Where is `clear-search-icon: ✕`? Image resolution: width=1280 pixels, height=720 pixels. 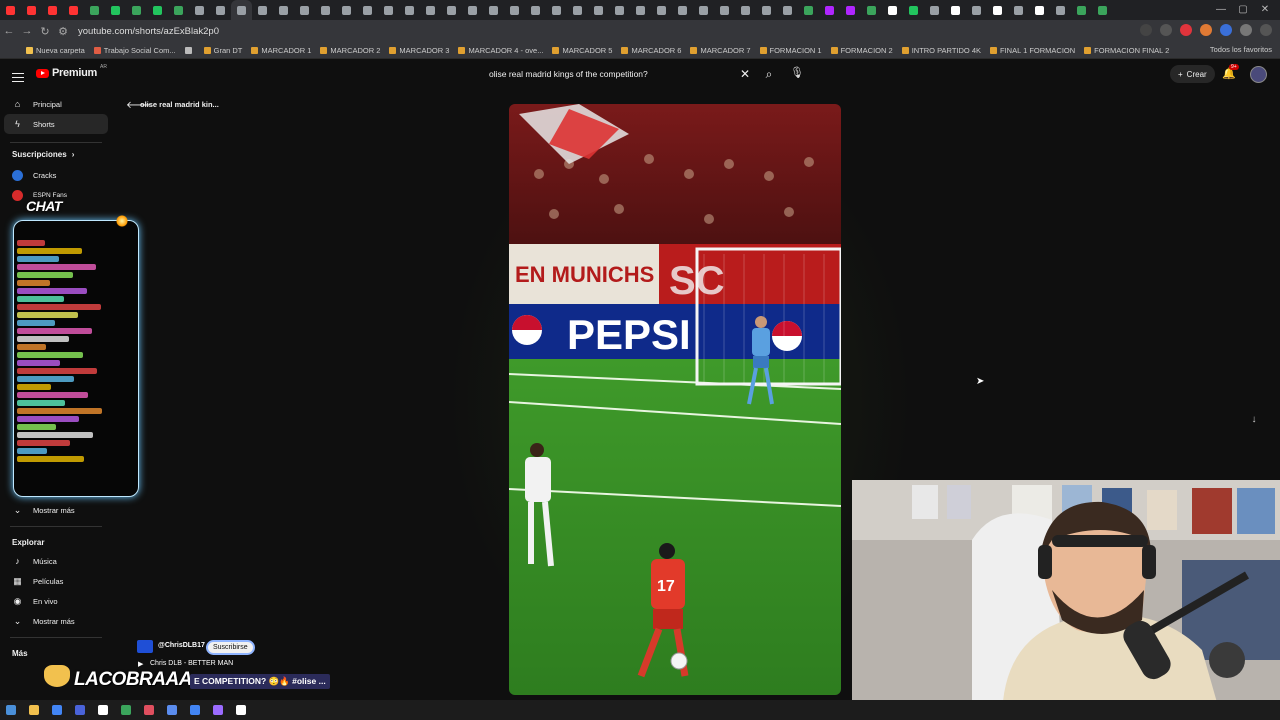 clear-search-icon: ✕ is located at coordinates (745, 74).